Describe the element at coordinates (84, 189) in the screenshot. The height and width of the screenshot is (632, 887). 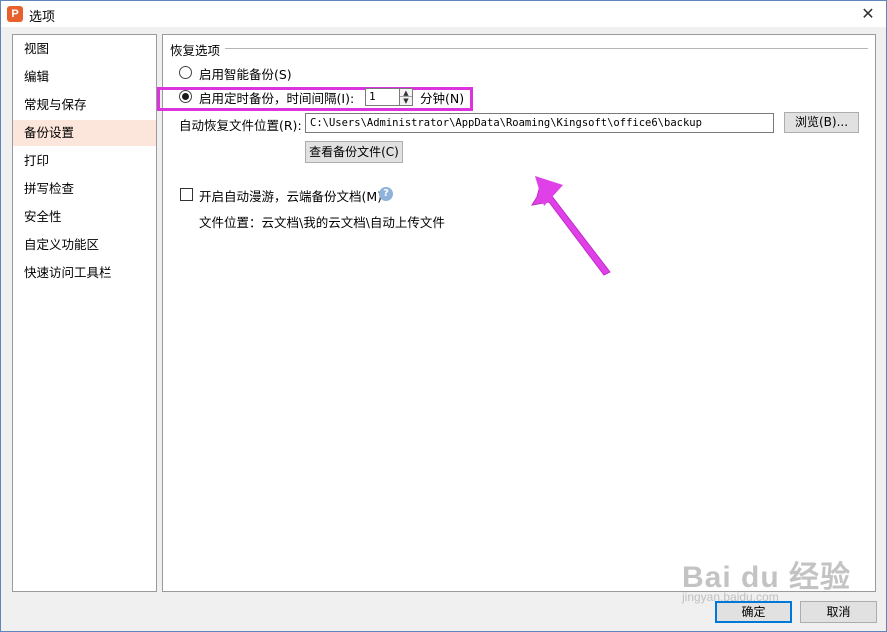
I see `sidebar-item-spell-check: 拼写检查` at that location.